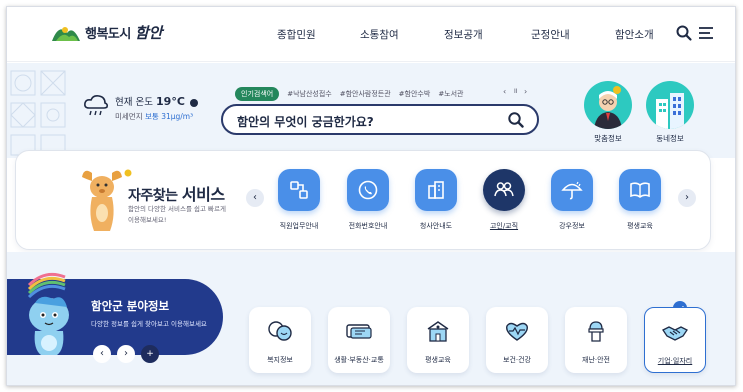 The height and width of the screenshot is (392, 743). What do you see at coordinates (107, 200) in the screenshot?
I see `deer-mascot-icon` at bounding box center [107, 200].